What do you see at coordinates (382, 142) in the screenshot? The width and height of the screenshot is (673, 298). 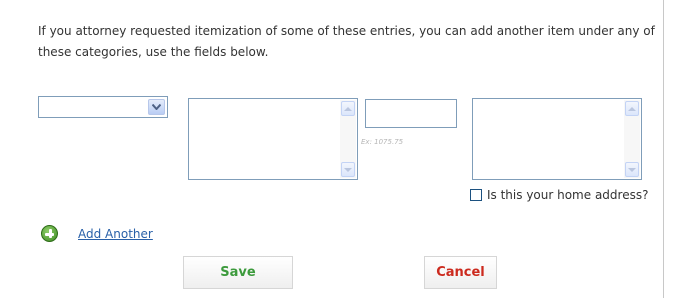 I see `amount-hint: Ex: 1075.75` at bounding box center [382, 142].